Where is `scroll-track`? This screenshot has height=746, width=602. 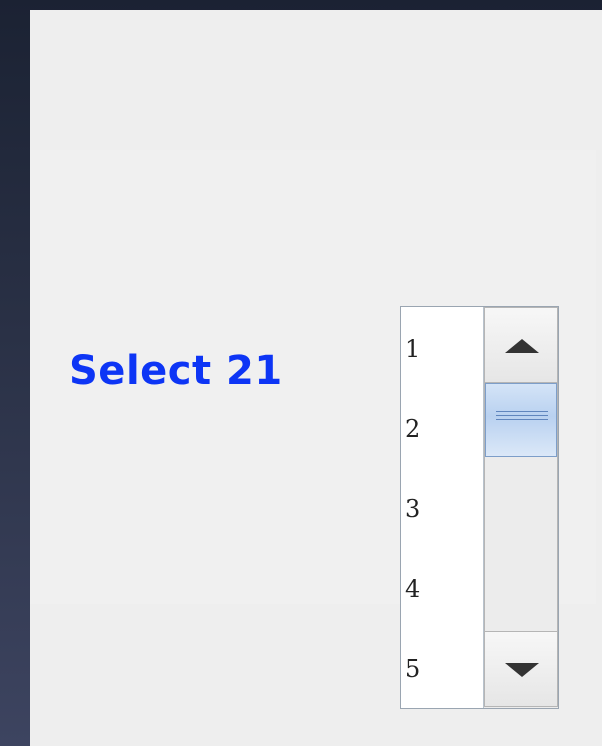
scroll-track is located at coordinates (521, 507).